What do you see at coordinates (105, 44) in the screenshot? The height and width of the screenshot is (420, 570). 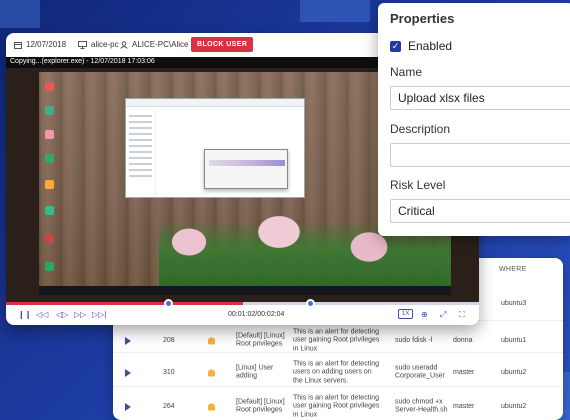 I see `computer-label: alice-pc` at bounding box center [105, 44].